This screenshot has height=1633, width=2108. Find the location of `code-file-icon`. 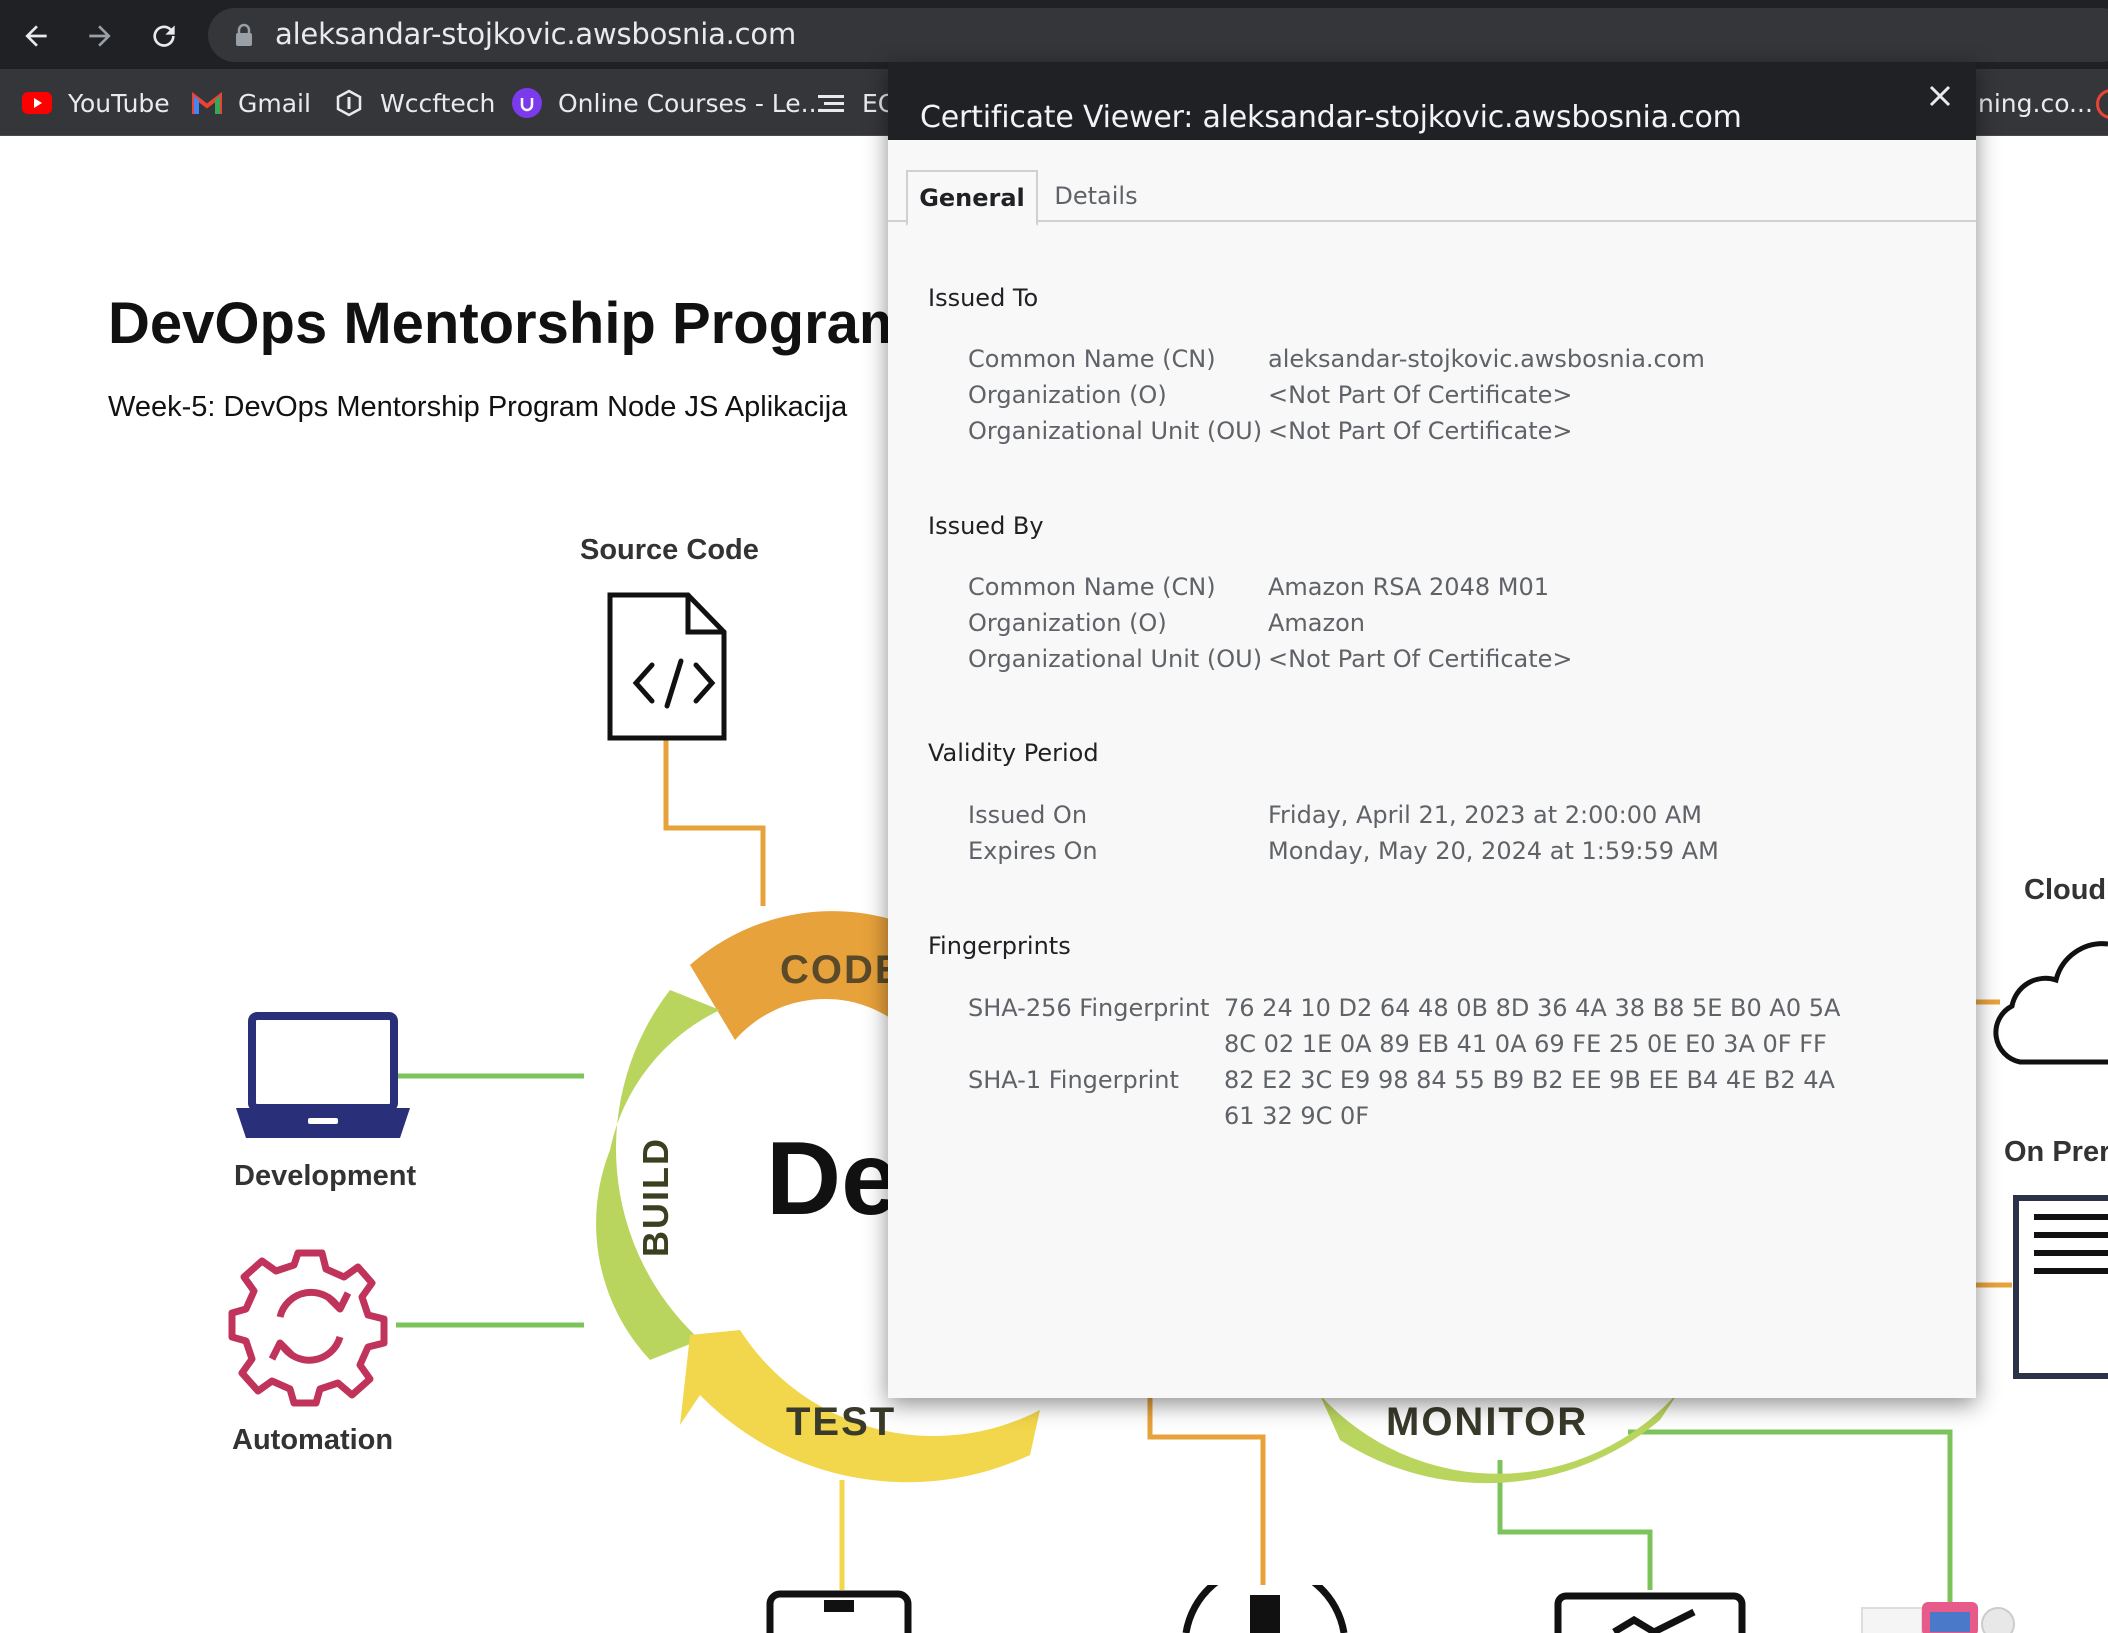

code-file-icon is located at coordinates (667, 666).